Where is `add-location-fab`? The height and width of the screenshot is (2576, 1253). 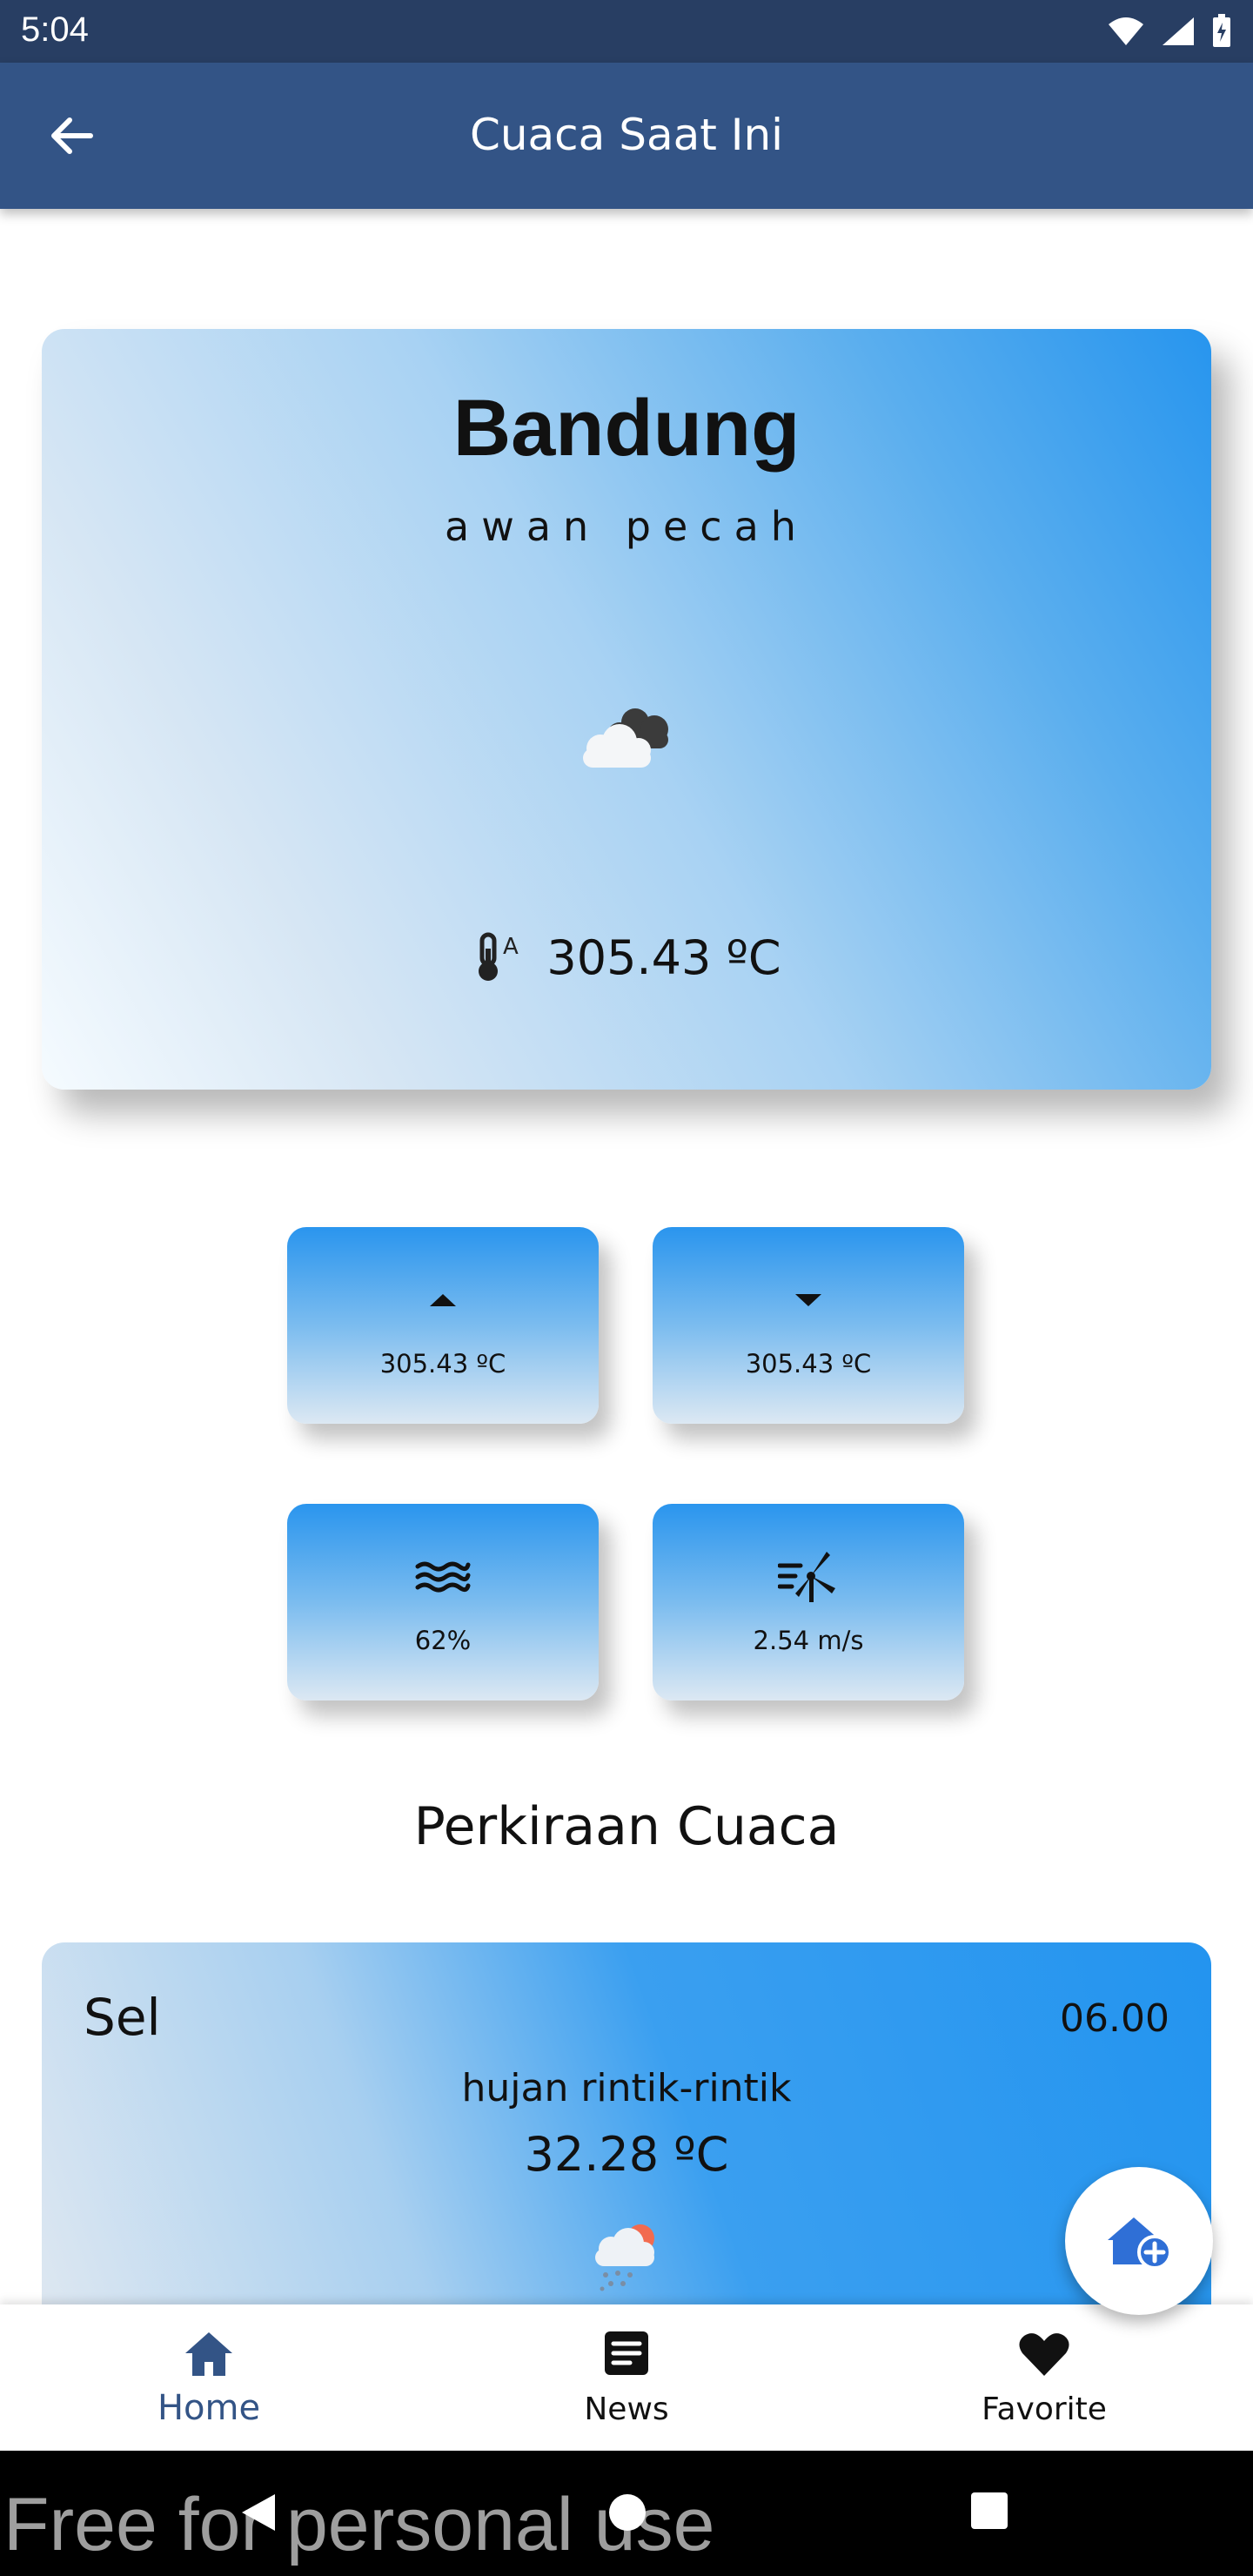 add-location-fab is located at coordinates (1139, 2241).